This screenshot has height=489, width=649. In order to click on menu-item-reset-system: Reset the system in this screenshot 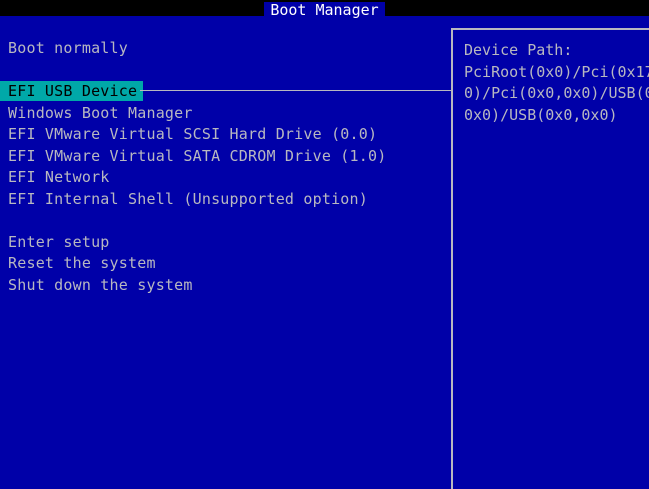, I will do `click(82, 263)`.